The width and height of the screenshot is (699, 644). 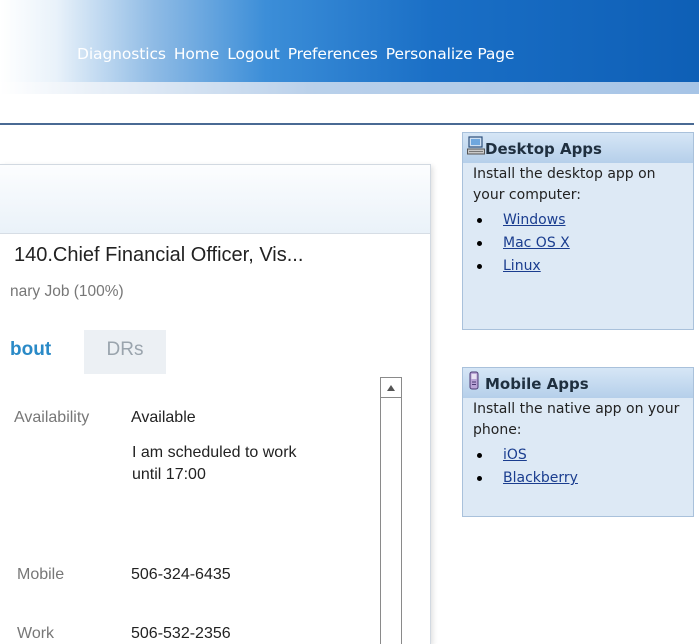 I want to click on job-assignment-subtitle: nary Job (100%), so click(x=67, y=291).